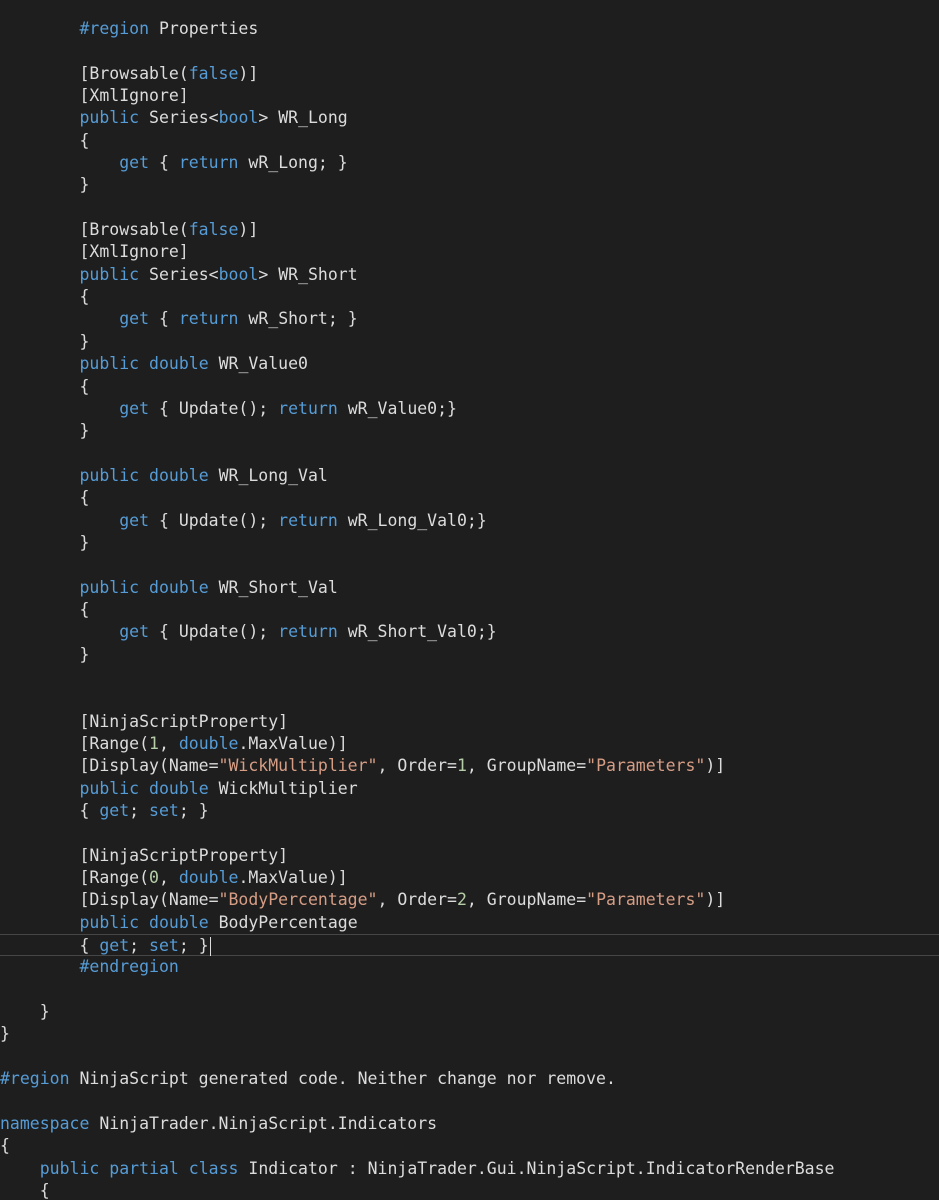 This screenshot has height=1200, width=939. Describe the element at coordinates (469, 923) in the screenshot. I see `code-line: public double BodyPercentage` at that location.